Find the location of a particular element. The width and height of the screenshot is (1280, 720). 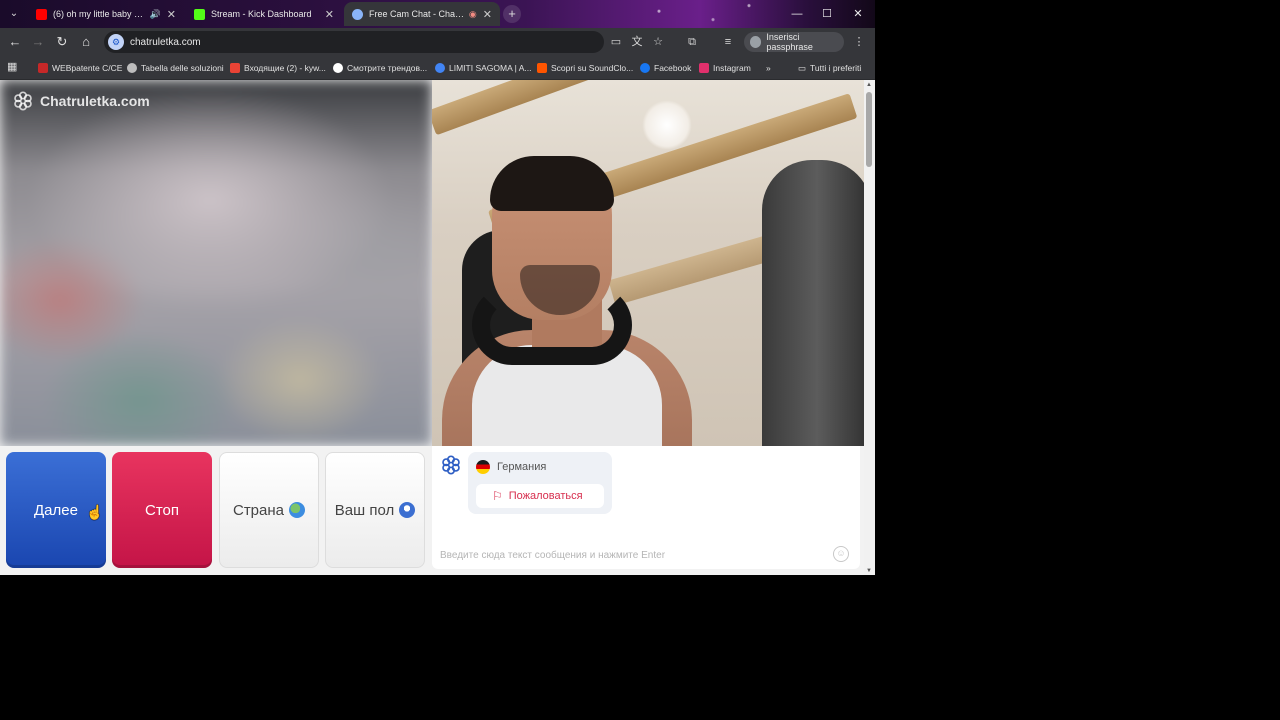

chat-panel: Германия ⚐ Пожаловаться ☺ is located at coordinates (646, 507).